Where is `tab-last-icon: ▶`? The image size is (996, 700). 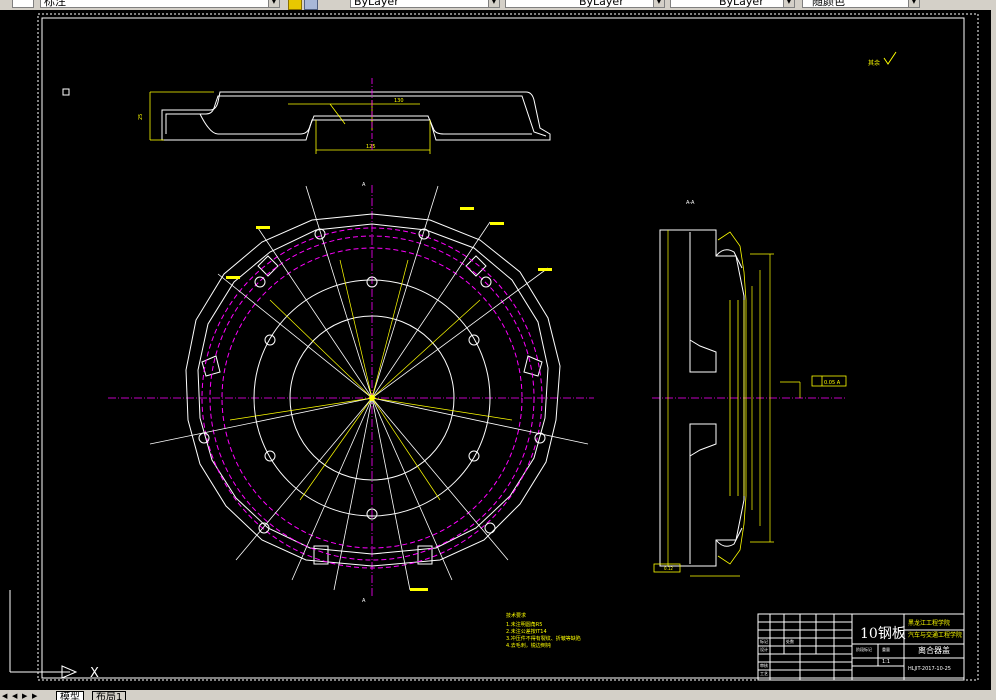 tab-last-icon: ▶ is located at coordinates (36, 696).